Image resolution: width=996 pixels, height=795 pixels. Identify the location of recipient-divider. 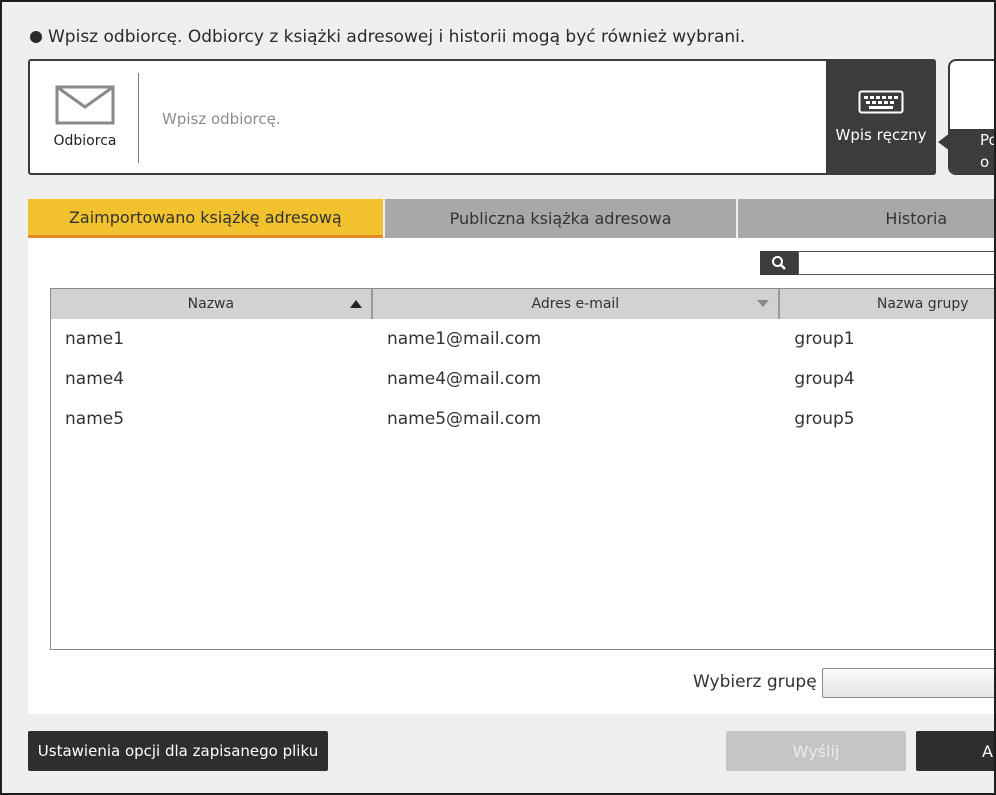
(138, 118).